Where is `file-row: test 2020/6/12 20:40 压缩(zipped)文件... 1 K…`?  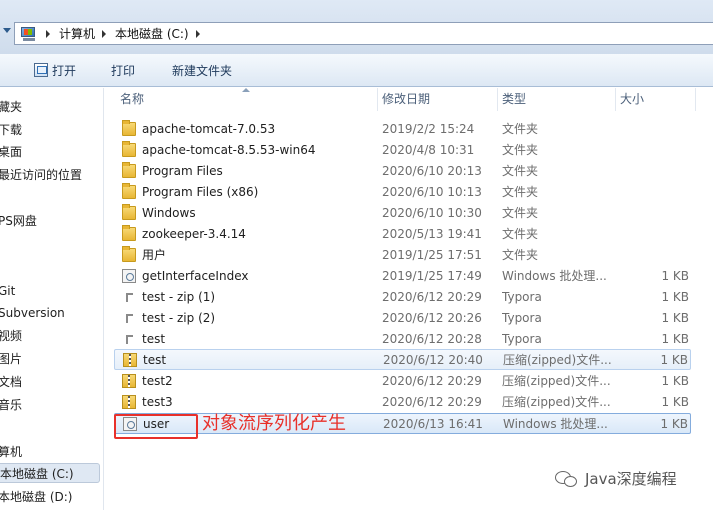
file-row: test 2020/6/12 20:40 压缩(zipped)文件... 1 K… is located at coordinates (402, 359).